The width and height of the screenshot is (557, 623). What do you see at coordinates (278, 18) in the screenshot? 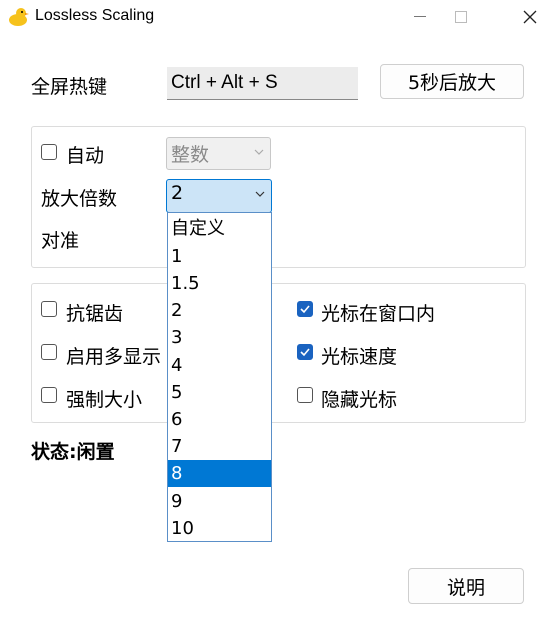
I see `title-bar: Lossless Scaling` at bounding box center [278, 18].